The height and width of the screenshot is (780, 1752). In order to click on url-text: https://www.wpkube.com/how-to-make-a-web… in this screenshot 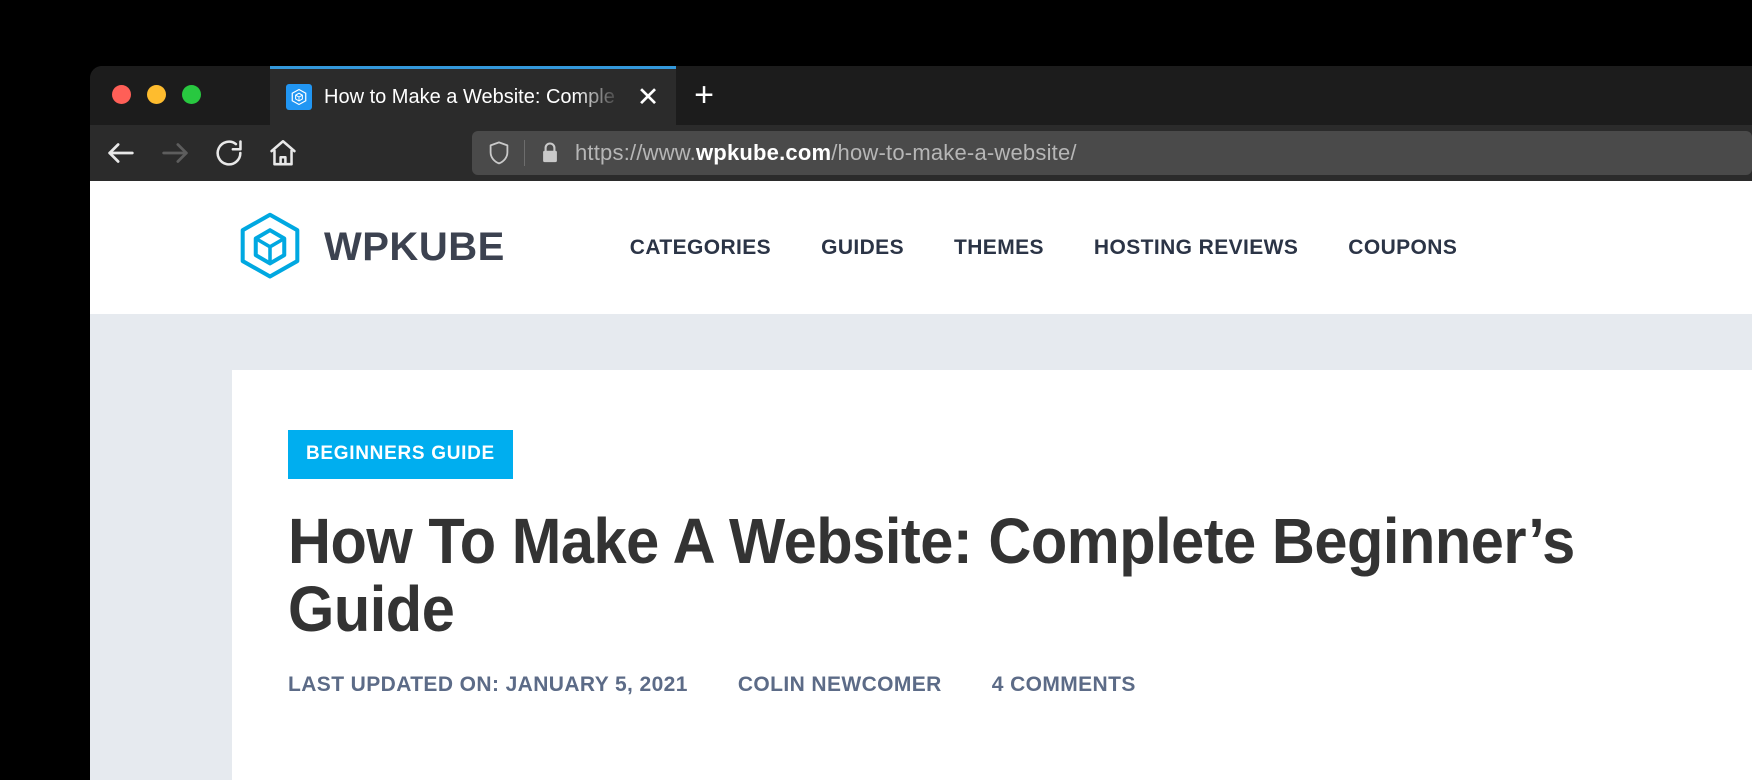, I will do `click(826, 153)`.